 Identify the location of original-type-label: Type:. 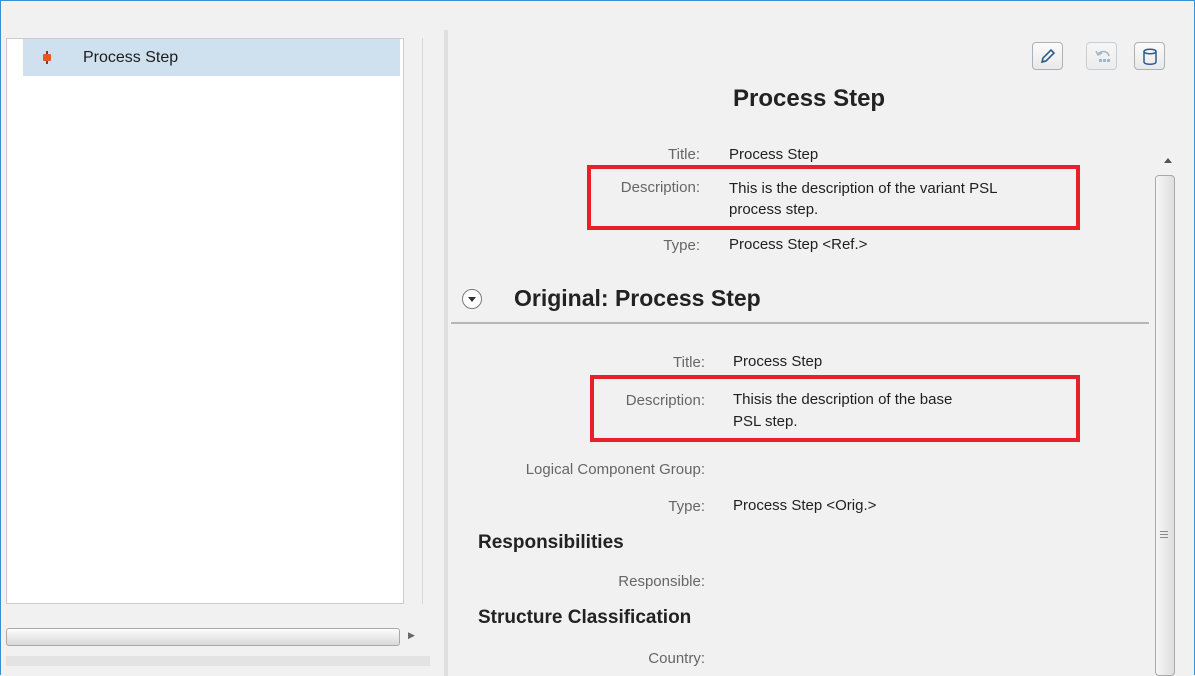
(686, 506).